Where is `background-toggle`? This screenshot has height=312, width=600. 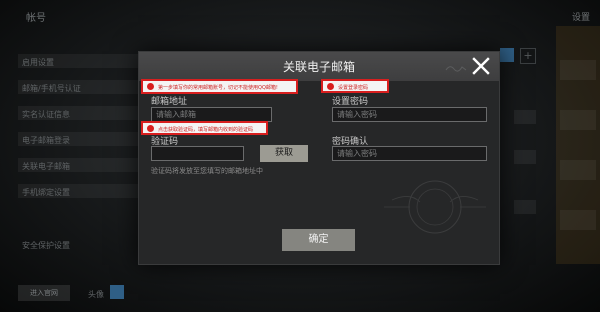 background-toggle is located at coordinates (507, 55).